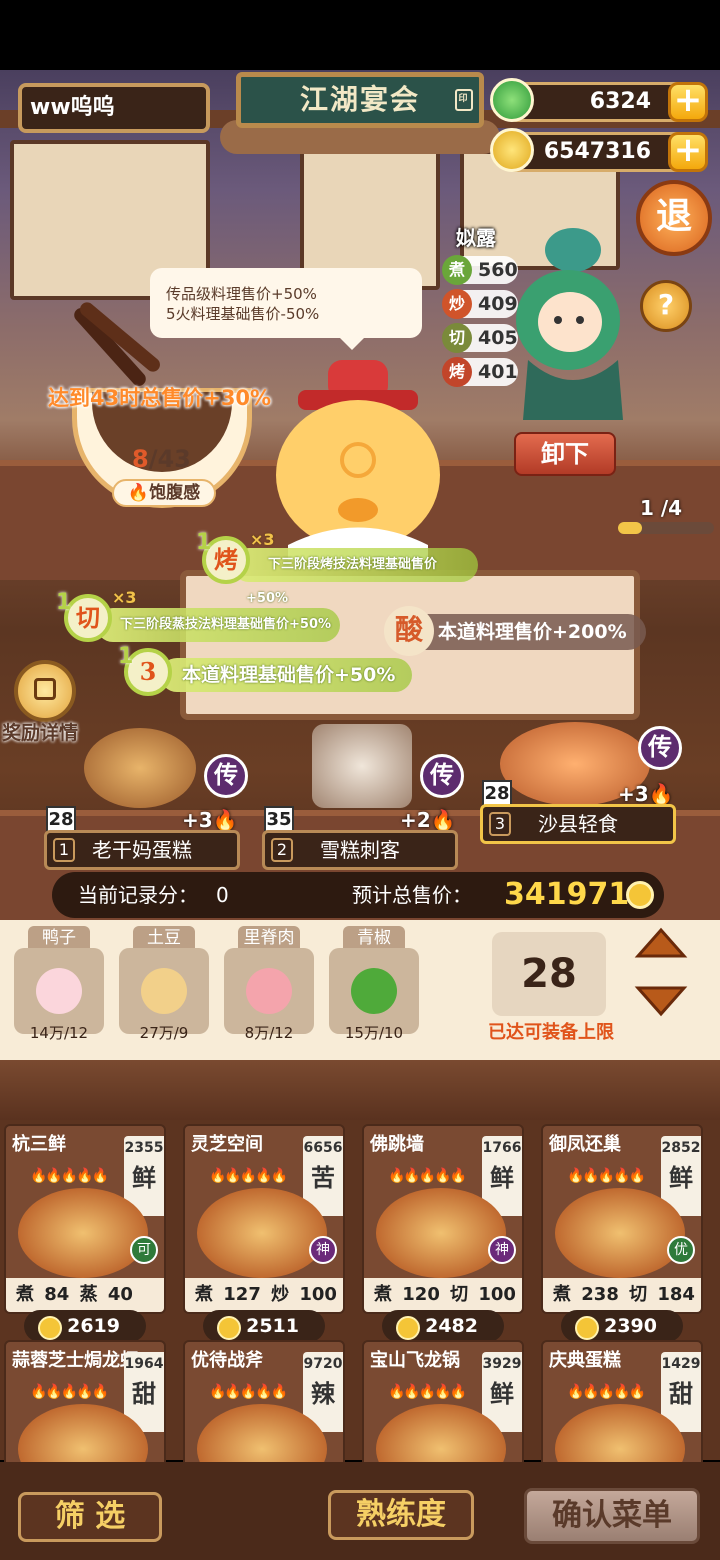 The width and height of the screenshot is (720, 1560). Describe the element at coordinates (620, 101) in the screenshot. I see `jade-amount: 6324` at that location.